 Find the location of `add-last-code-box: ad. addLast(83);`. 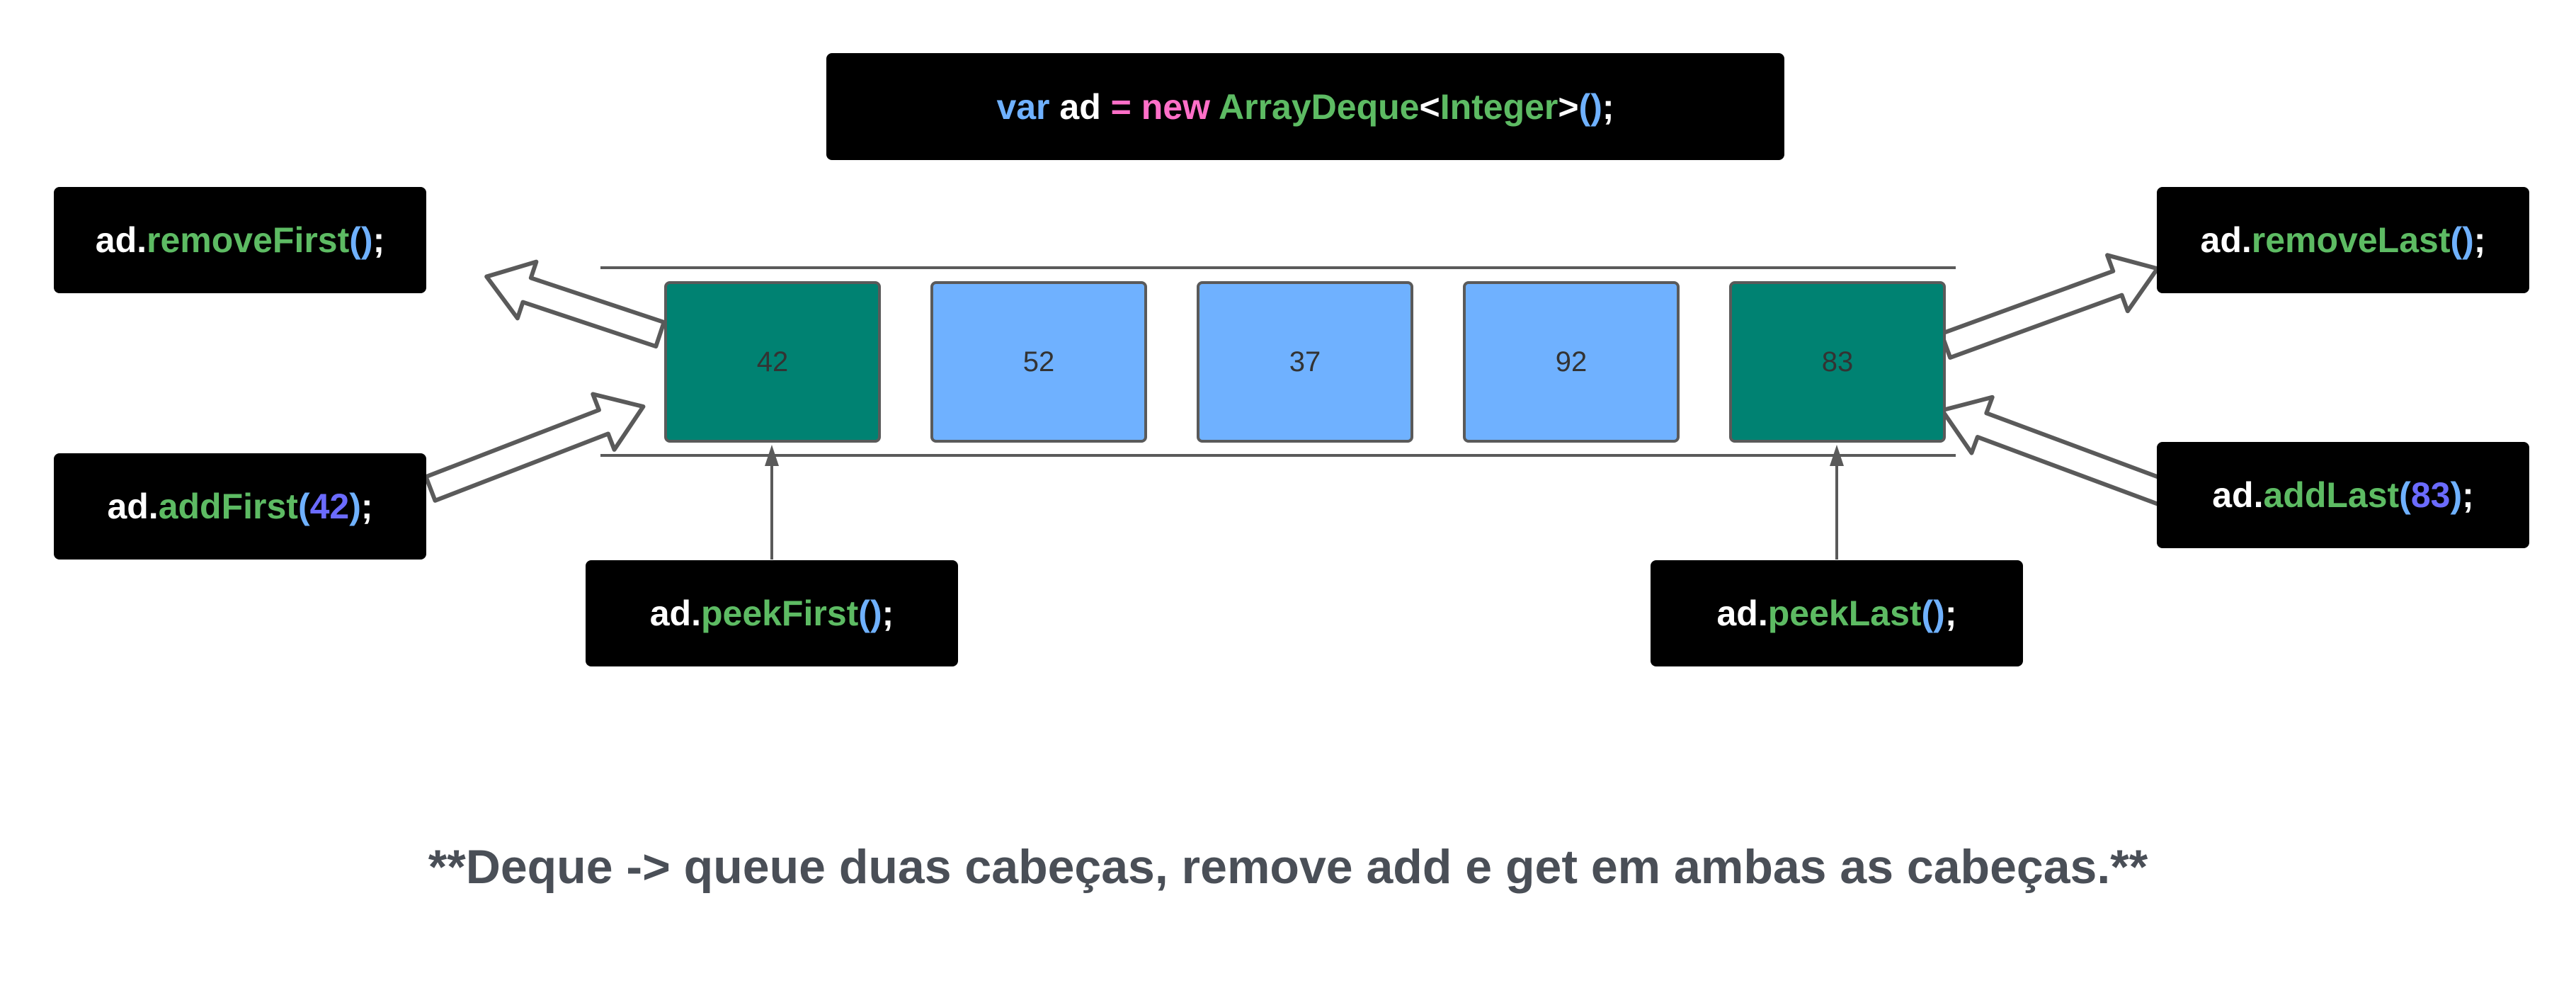

add-last-code-box: ad. addLast(83); is located at coordinates (2343, 495).